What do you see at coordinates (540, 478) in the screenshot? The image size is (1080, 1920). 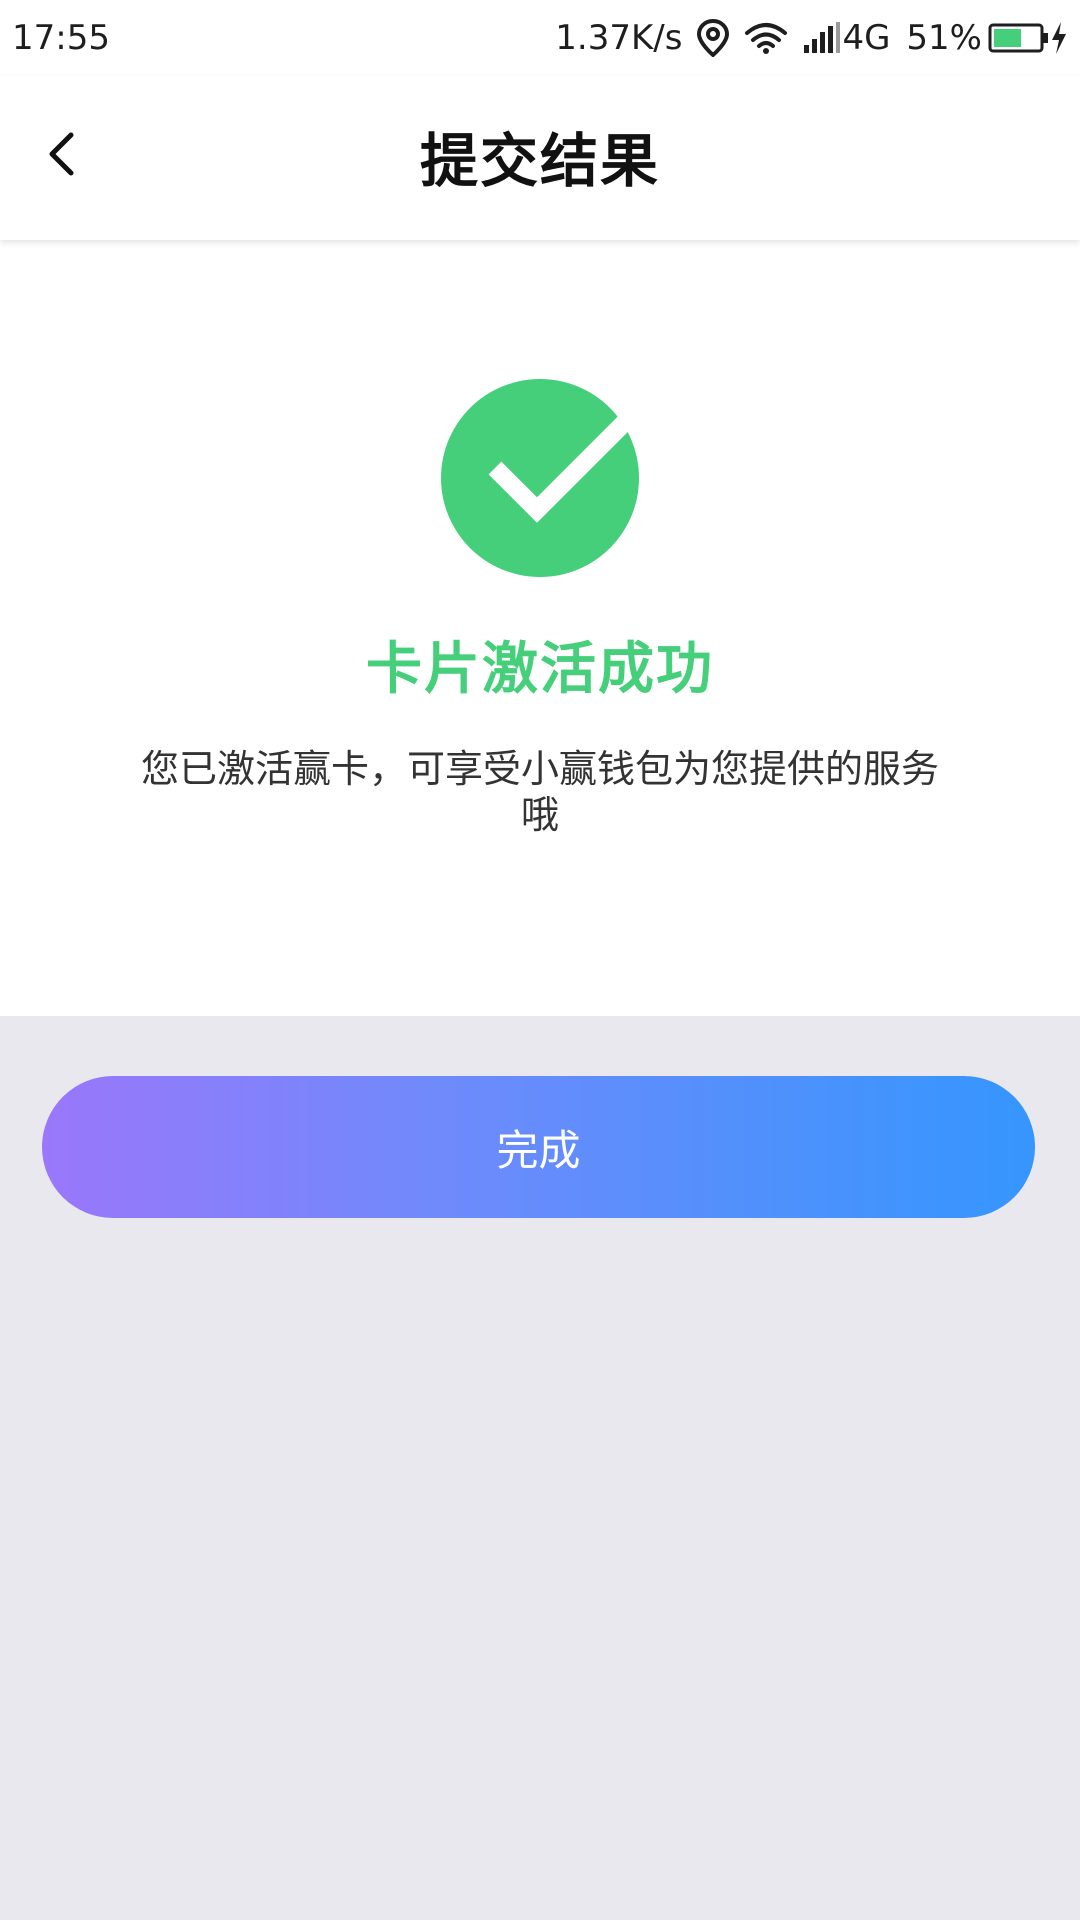 I see `check-circle-icon` at bounding box center [540, 478].